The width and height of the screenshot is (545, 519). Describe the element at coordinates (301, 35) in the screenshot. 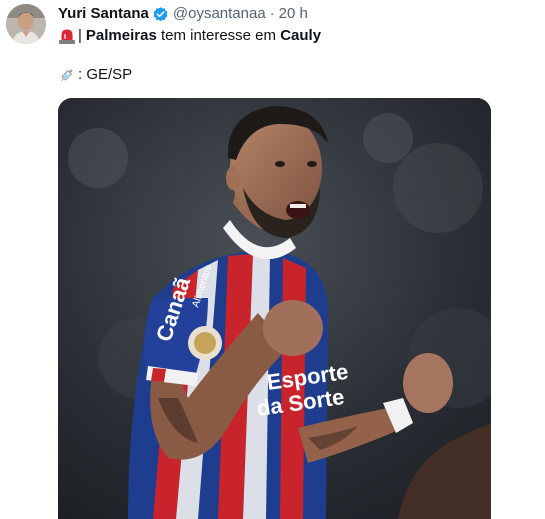

I see `cauly-text: Cauly` at that location.